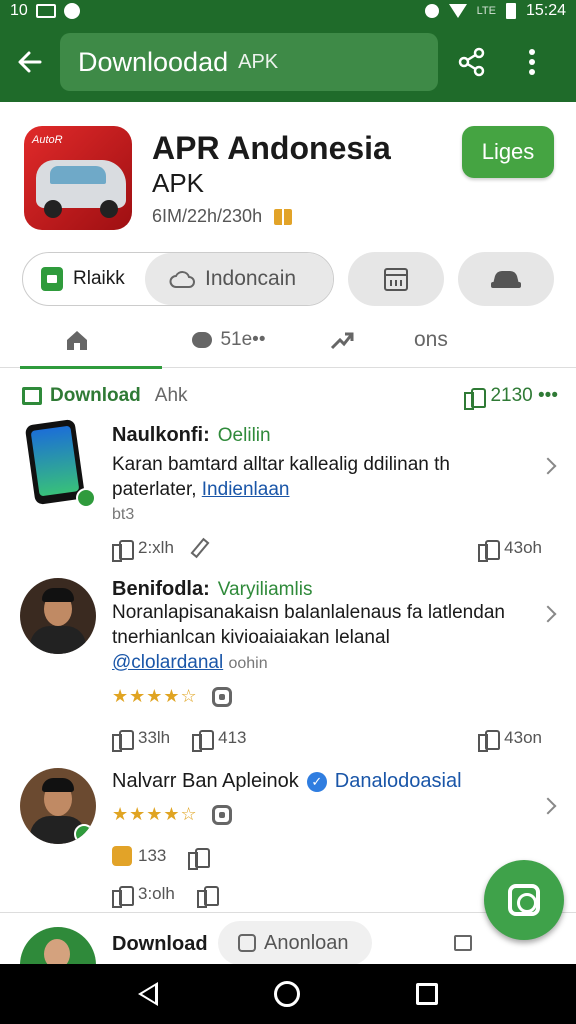  Describe the element at coordinates (153, 61) in the screenshot. I see `search-text: Downloodad` at that location.